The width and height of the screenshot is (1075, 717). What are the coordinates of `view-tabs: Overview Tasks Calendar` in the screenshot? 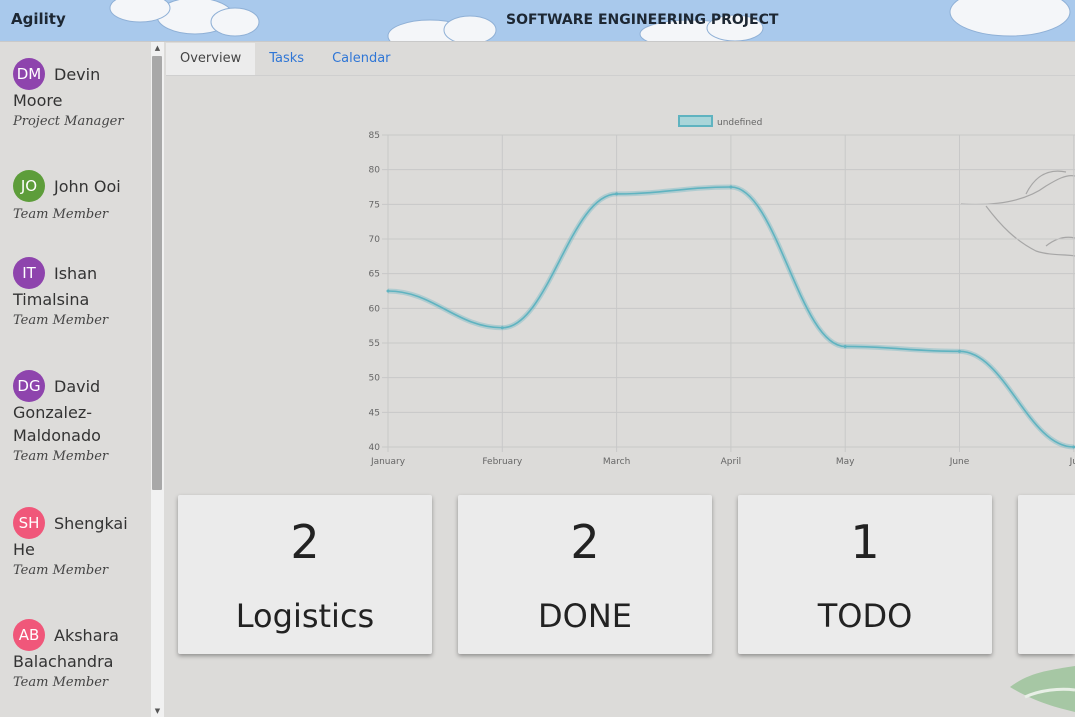 It's located at (285, 59).